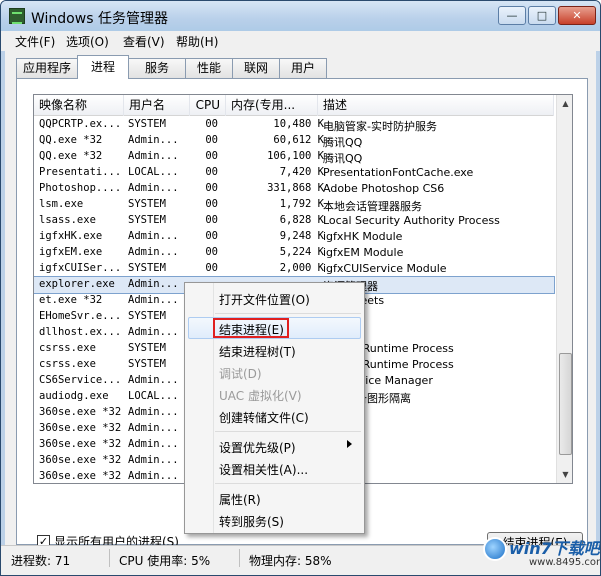 This screenshot has height=576, width=601. What do you see at coordinates (157, 105) in the screenshot?
I see `column-user-name: 用户名` at bounding box center [157, 105].